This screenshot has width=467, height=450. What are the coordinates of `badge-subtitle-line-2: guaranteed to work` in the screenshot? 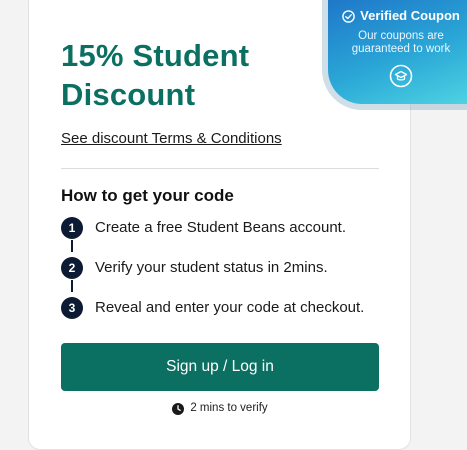 It's located at (401, 49).